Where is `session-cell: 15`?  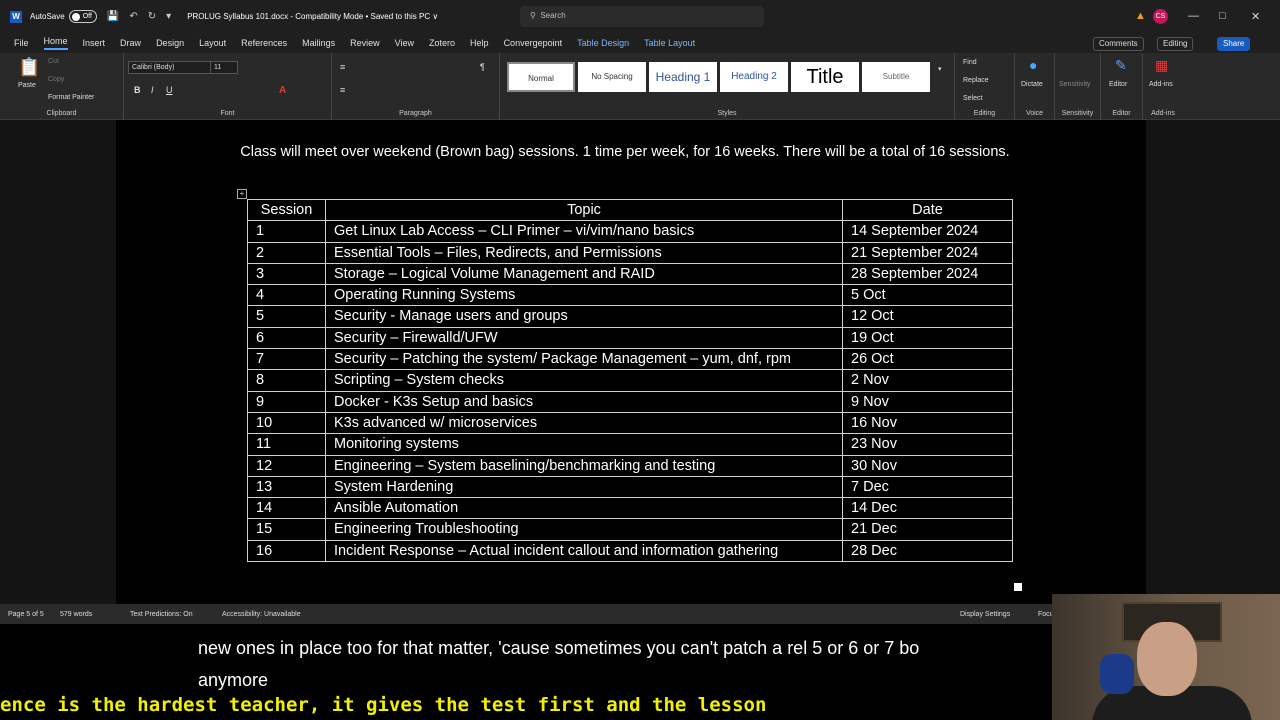
session-cell: 15 is located at coordinates (286, 529).